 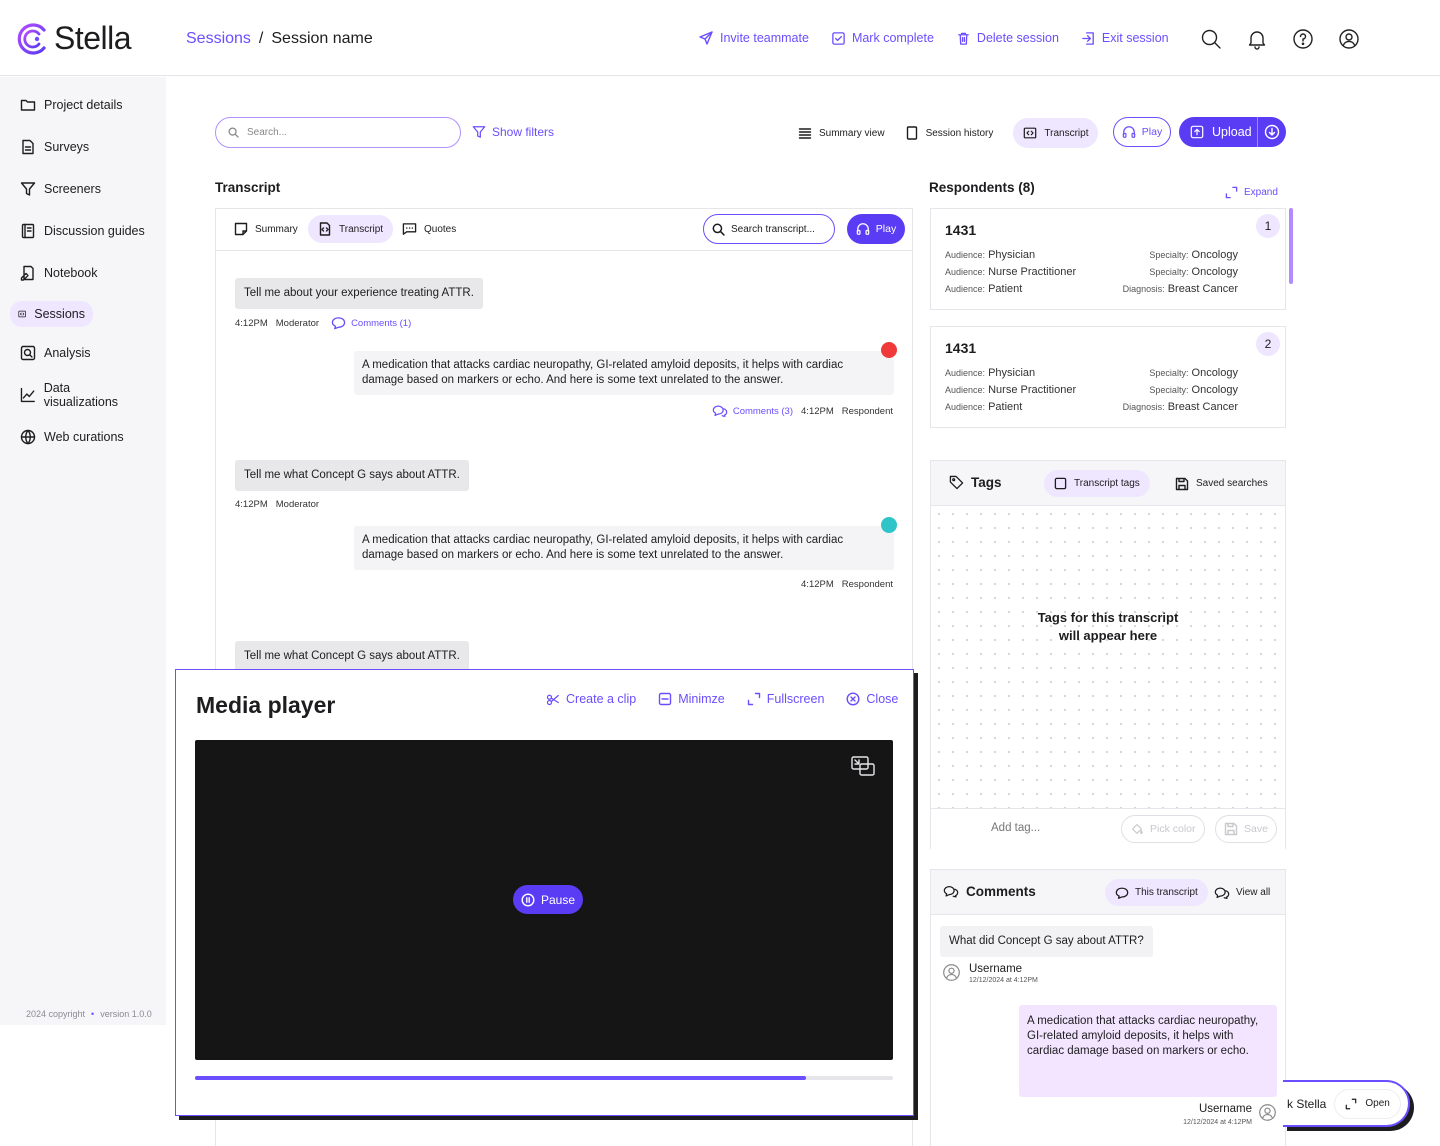 I want to click on respondent-attr: Audience: Nurse Practitioner, so click(x=1010, y=390).